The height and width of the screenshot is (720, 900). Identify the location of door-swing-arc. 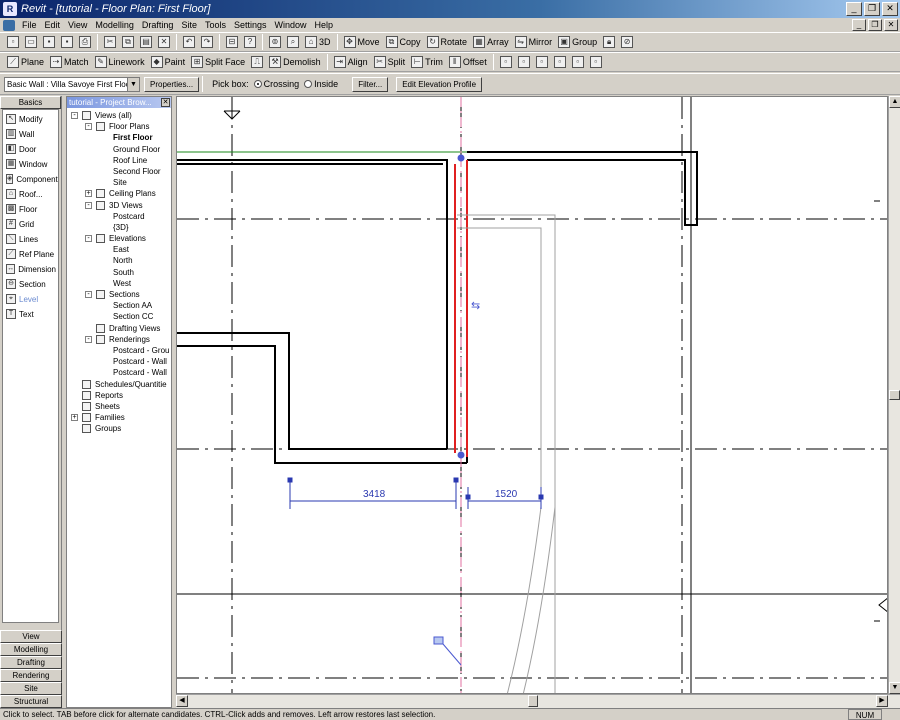
(524, 600).